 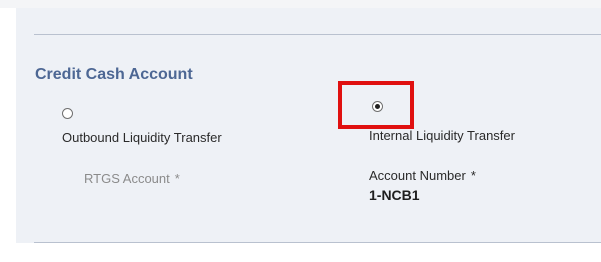 What do you see at coordinates (394, 195) in the screenshot?
I see `account-number-value: 1-NCB1` at bounding box center [394, 195].